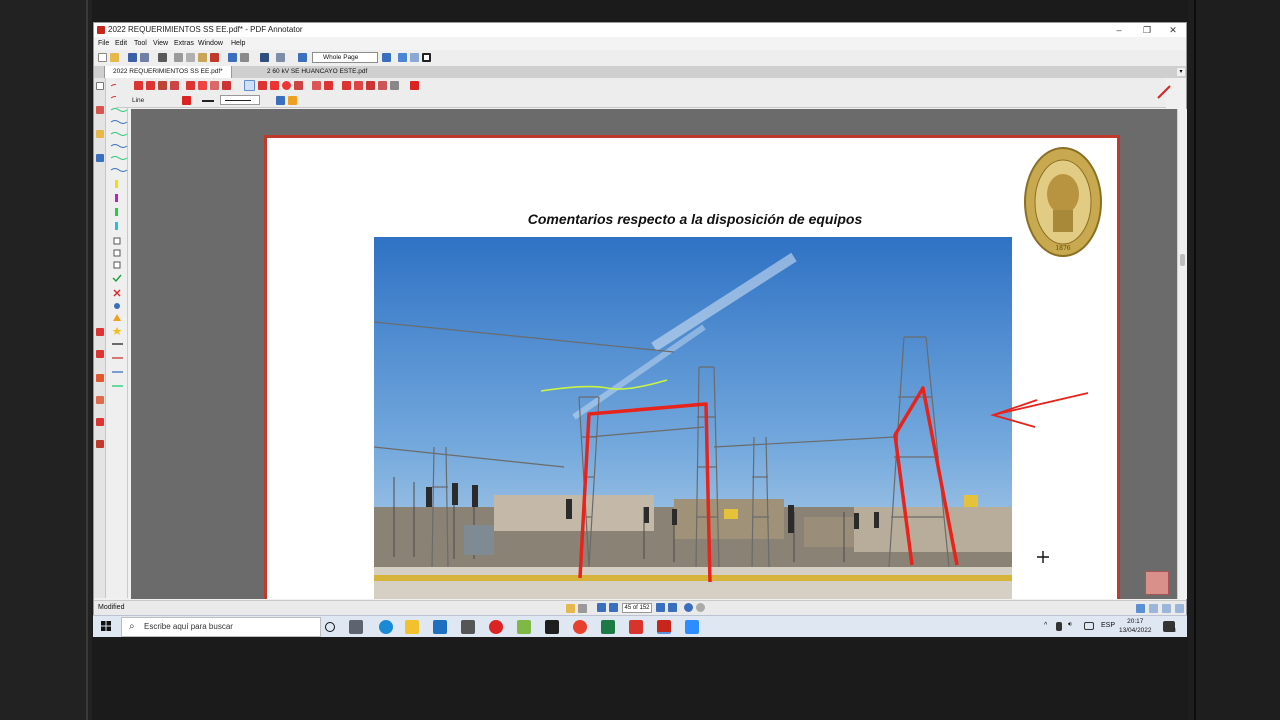  Describe the element at coordinates (100, 86) in the screenshot. I see `thumbnails-icon` at that location.